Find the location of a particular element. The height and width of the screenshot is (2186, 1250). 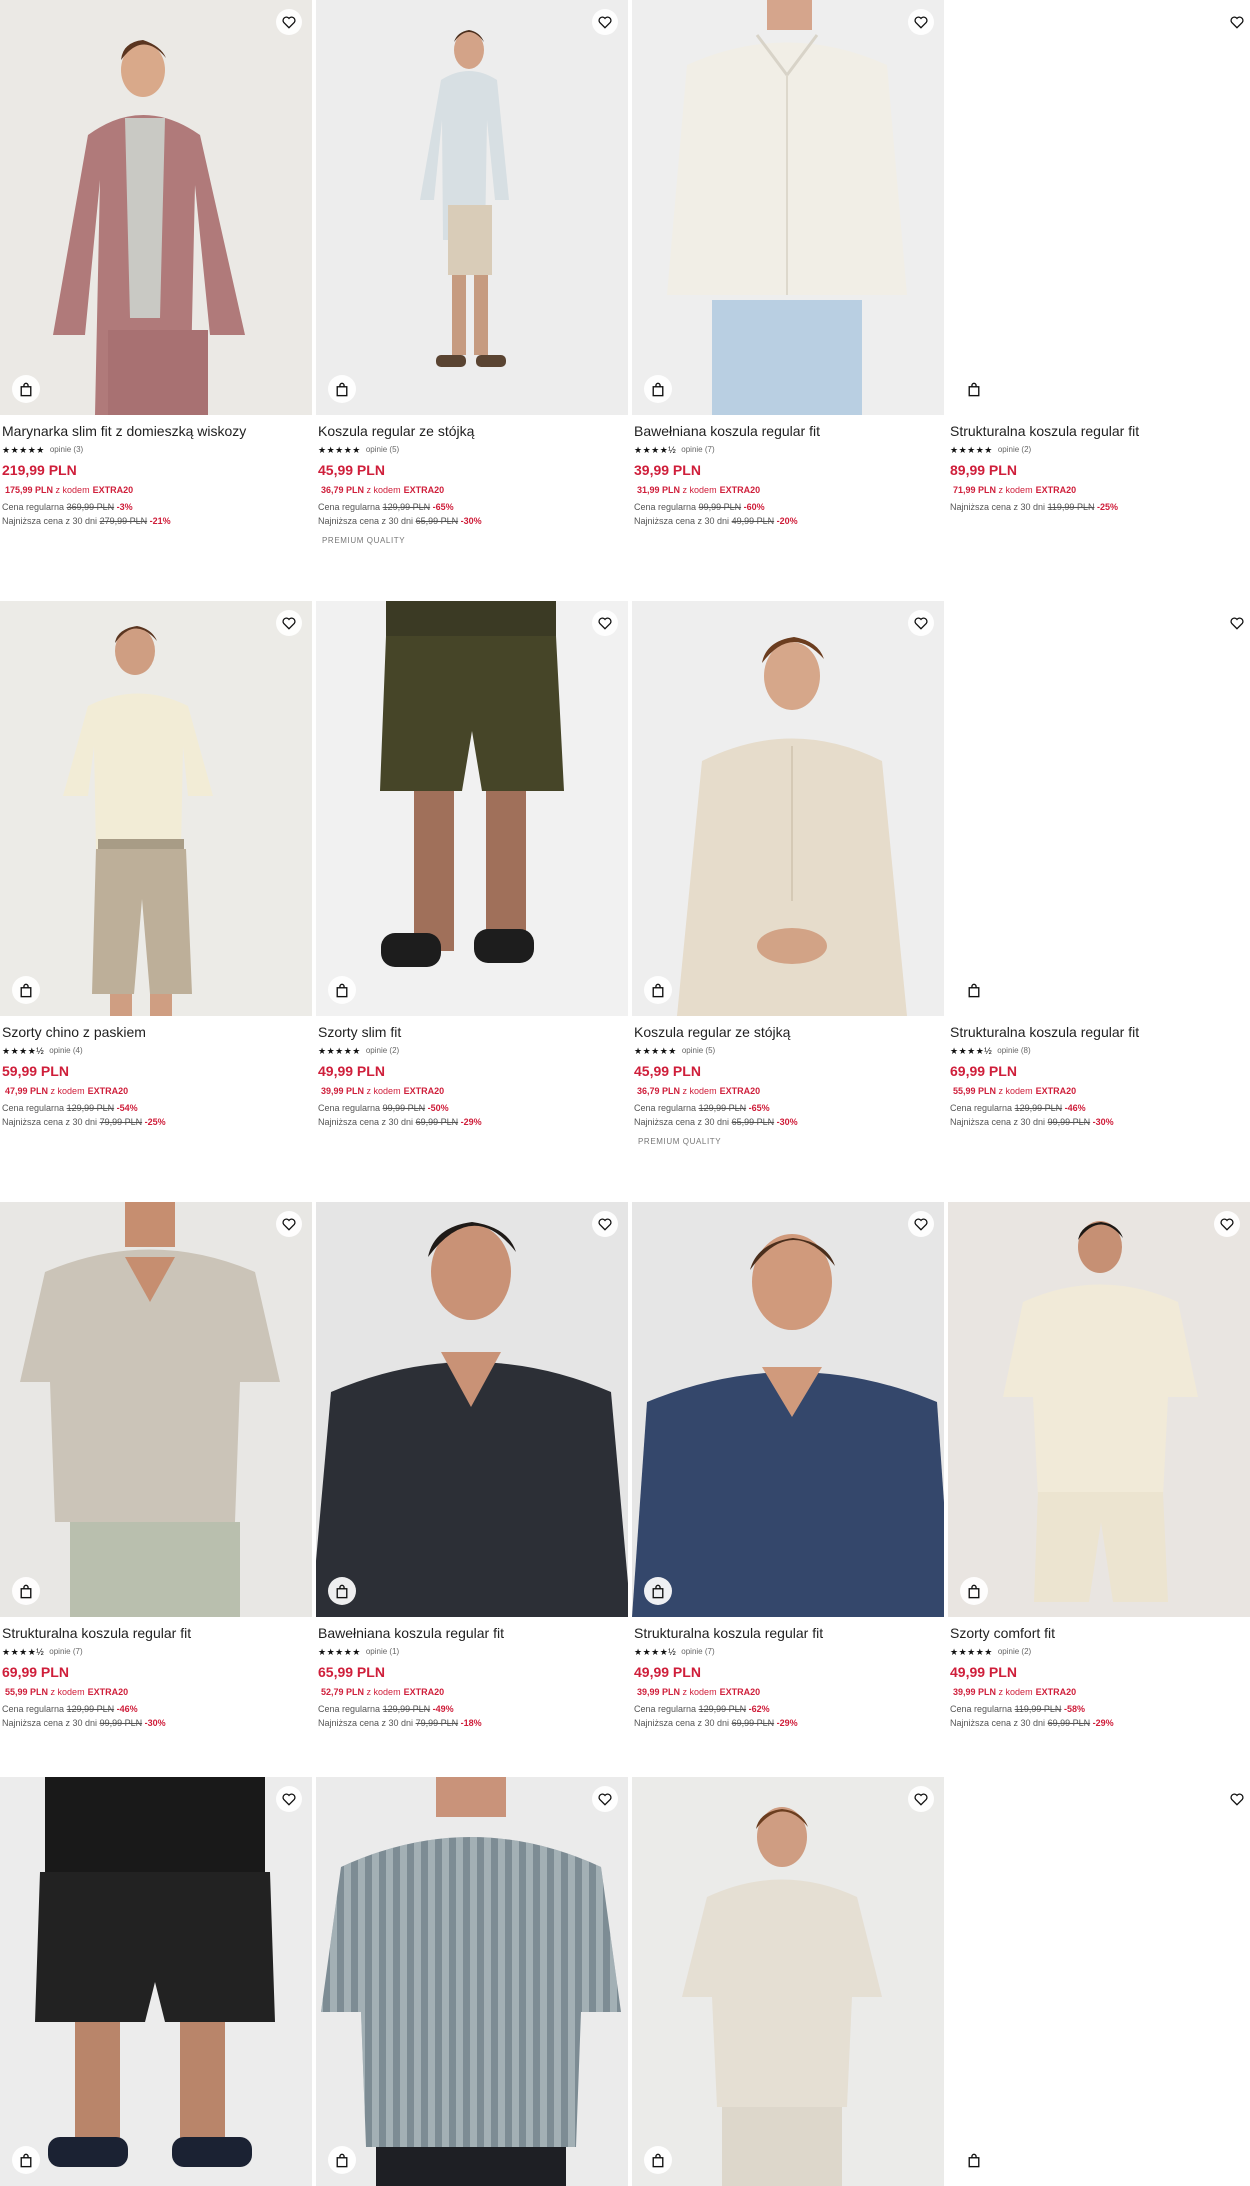

model-photo is located at coordinates (156, 207).